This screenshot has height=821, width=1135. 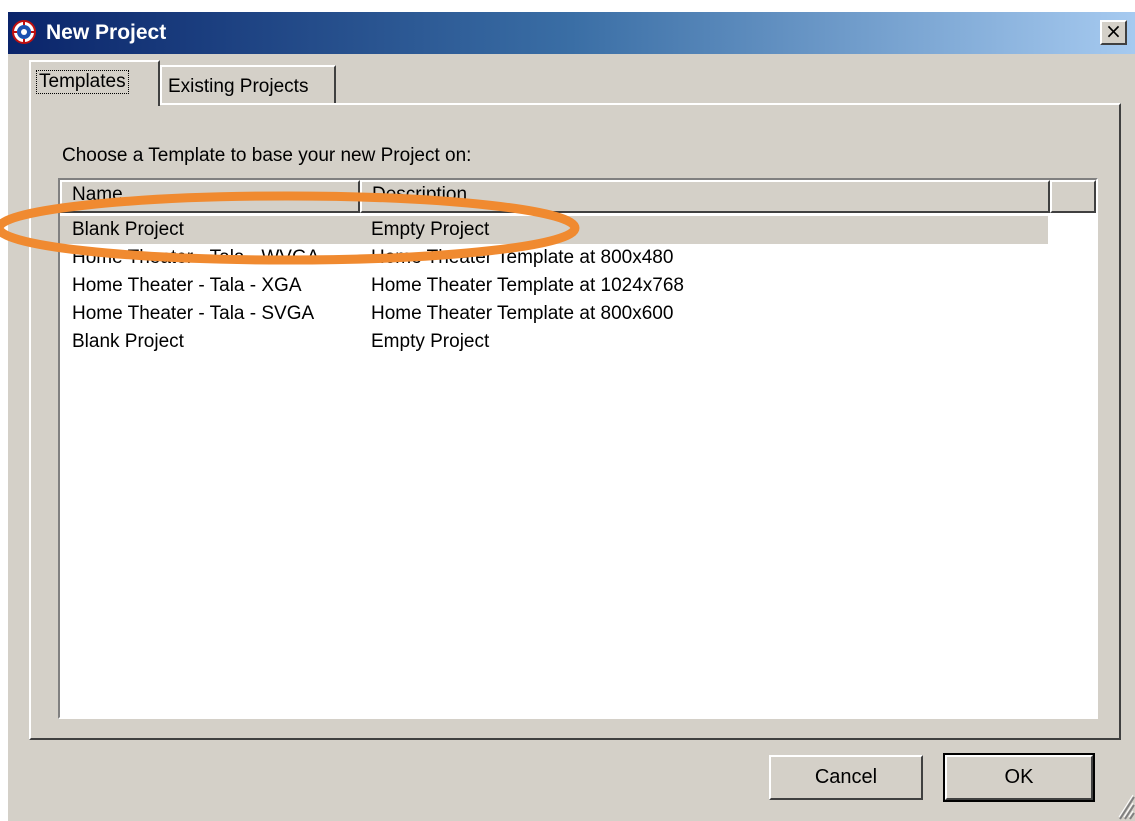 What do you see at coordinates (1120, 802) in the screenshot?
I see `resize-grip-icon` at bounding box center [1120, 802].